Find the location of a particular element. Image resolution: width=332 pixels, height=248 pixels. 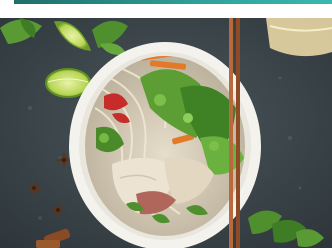

top-accent-band is located at coordinates (173, 2).